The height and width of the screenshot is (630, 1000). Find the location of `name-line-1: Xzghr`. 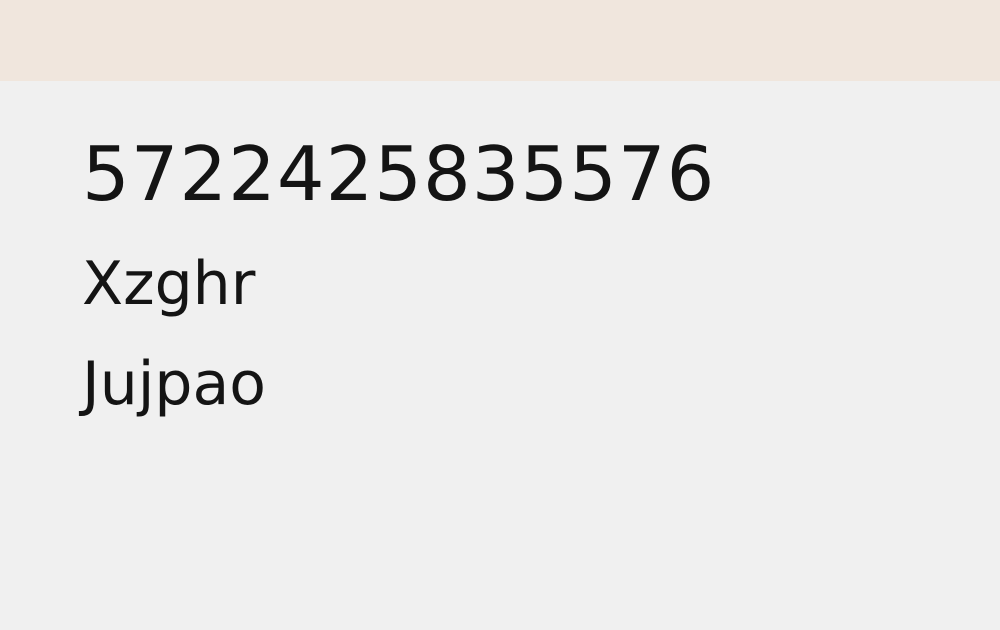

name-line-1: Xzghr is located at coordinates (169, 284).